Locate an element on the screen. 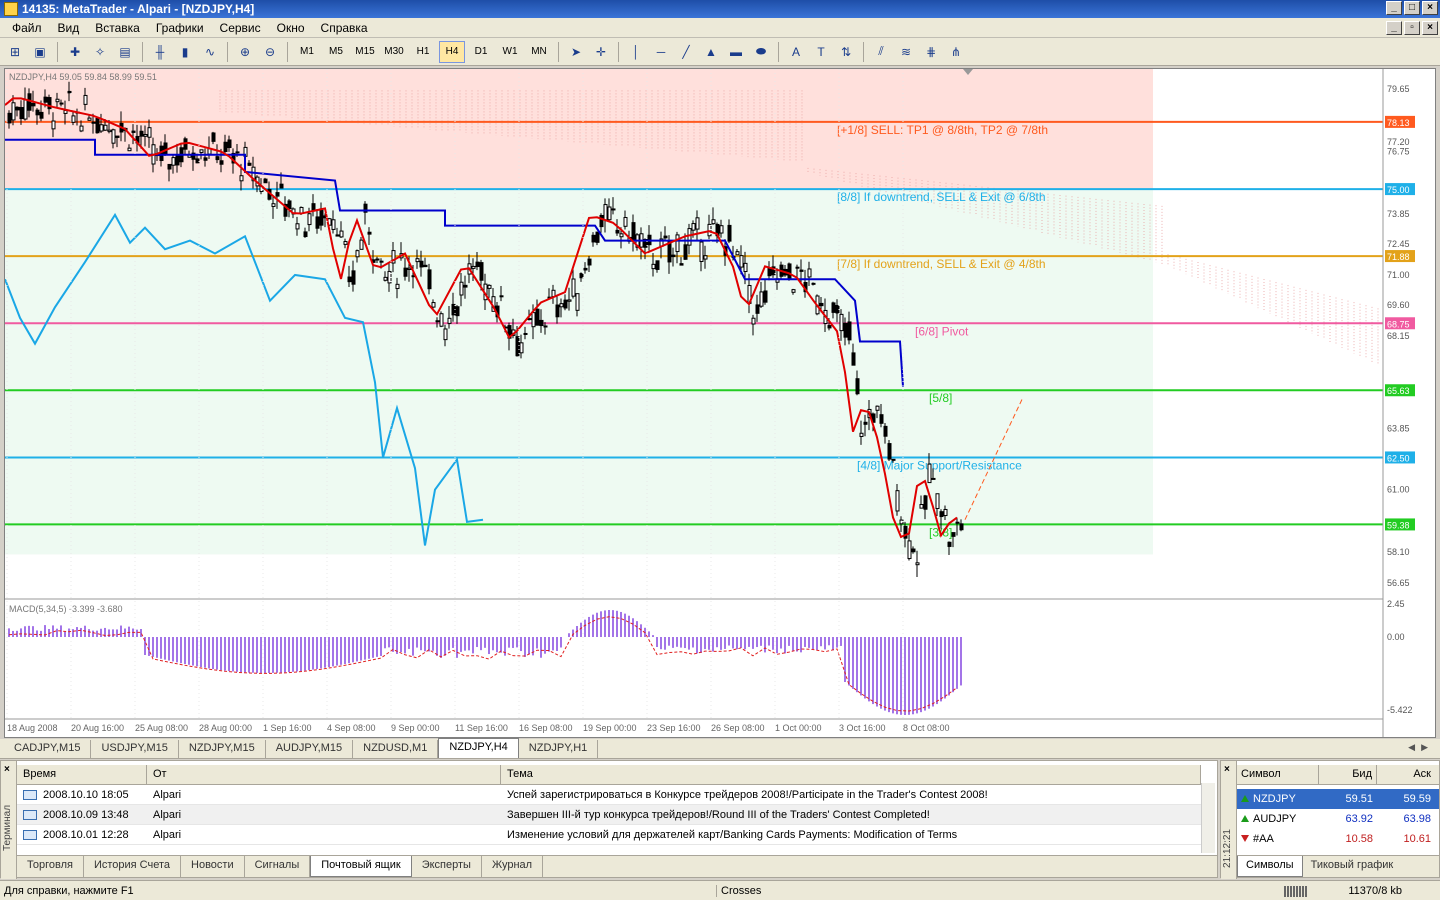 The width and height of the screenshot is (1440, 900). menu-tools: Сервис is located at coordinates (240, 28).